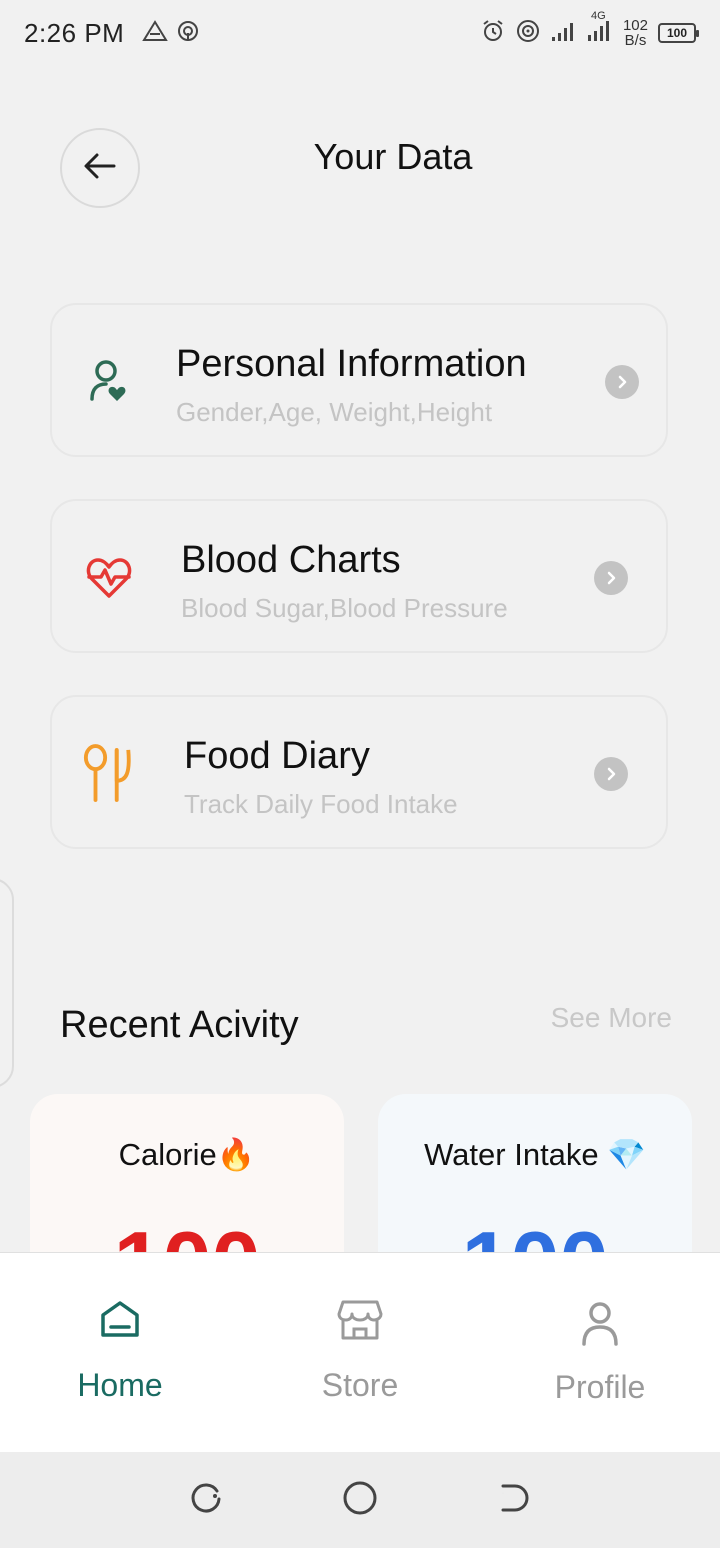  Describe the element at coordinates (236, 1154) in the screenshot. I see `fire-icon: 🔥` at that location.